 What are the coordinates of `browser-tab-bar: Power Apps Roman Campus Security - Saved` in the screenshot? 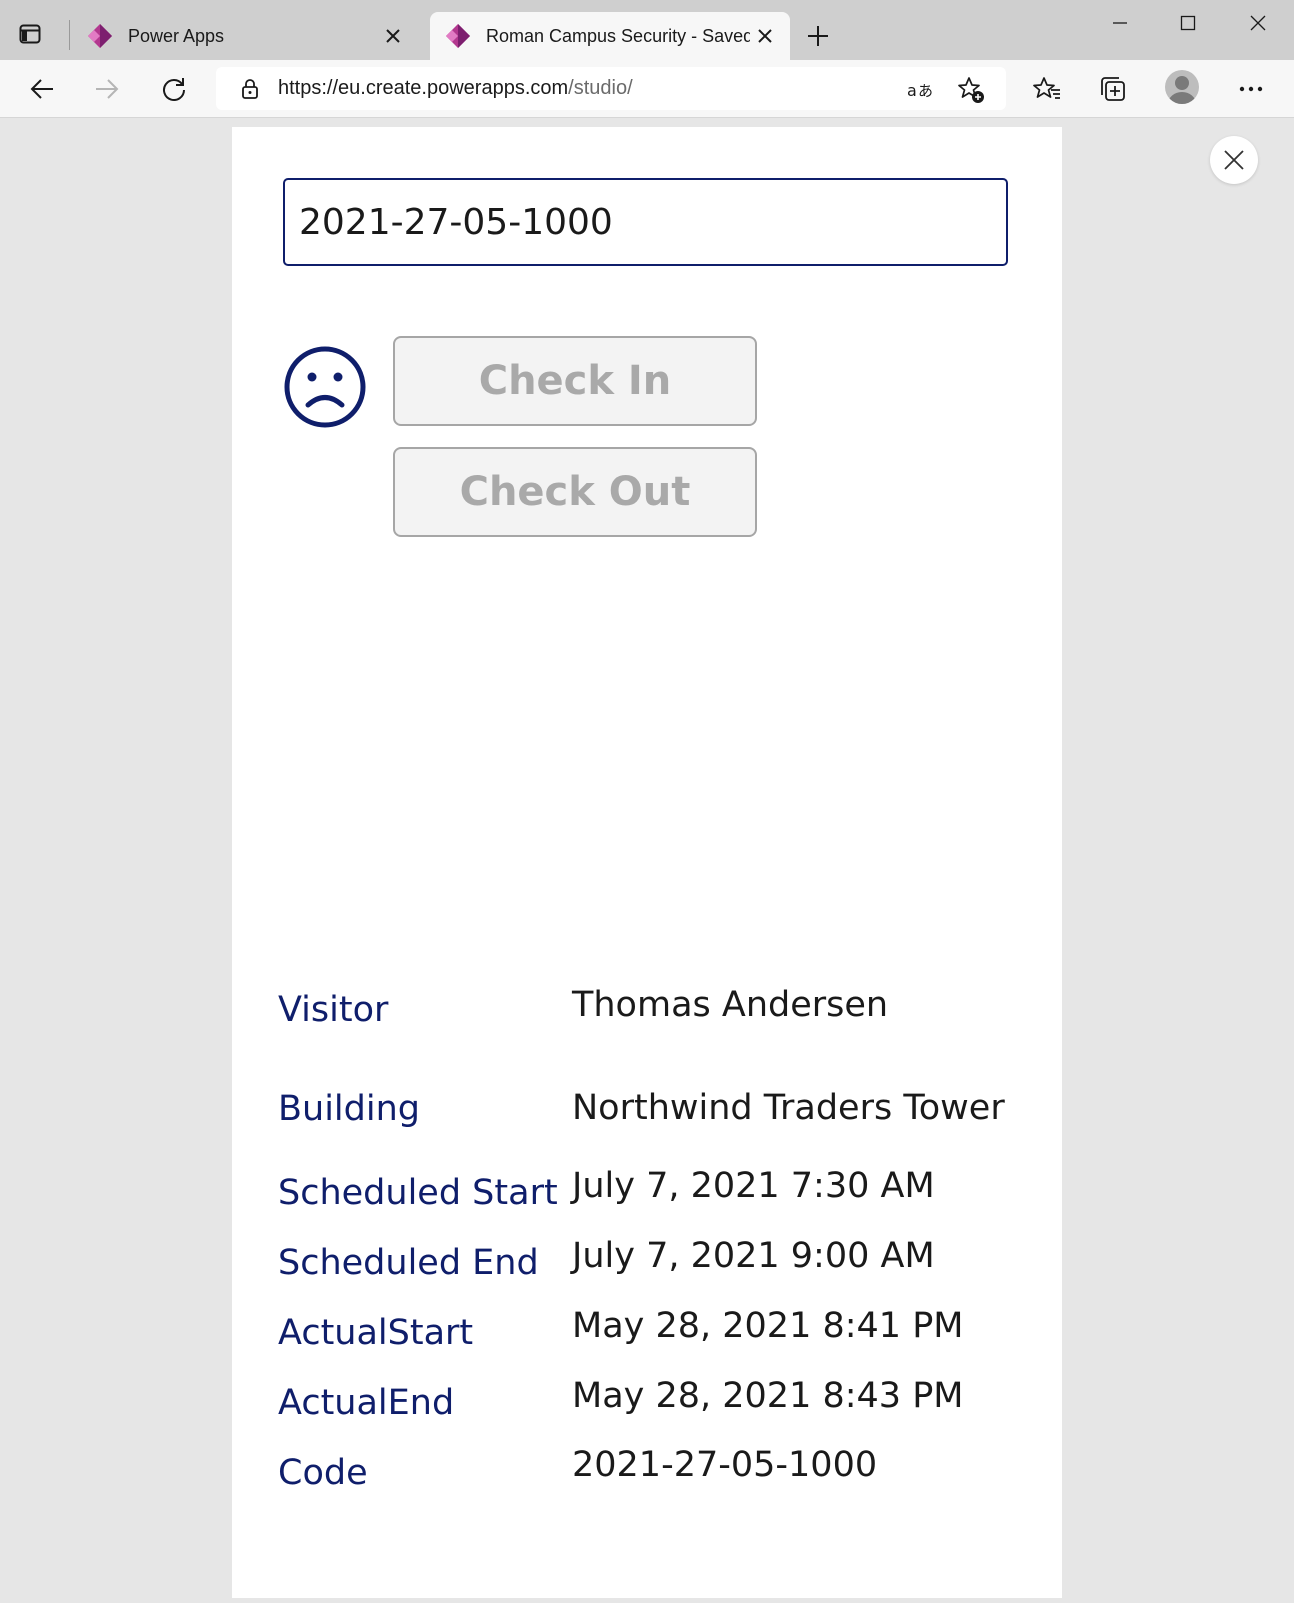 It's located at (647, 30).